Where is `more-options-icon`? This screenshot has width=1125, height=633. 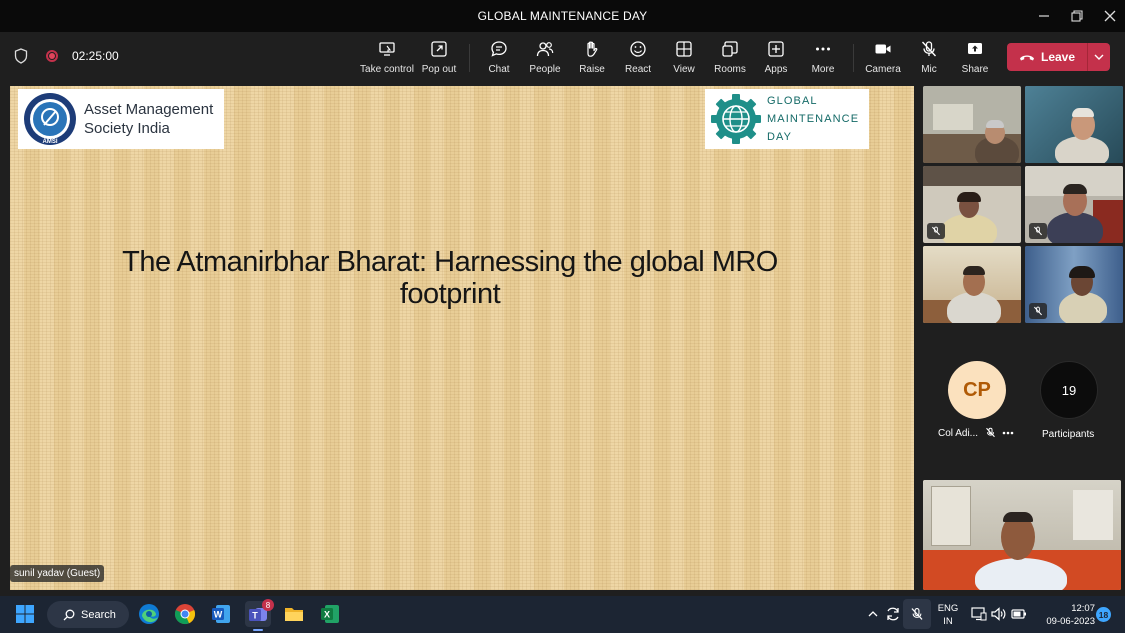 more-options-icon is located at coordinates (1008, 433).